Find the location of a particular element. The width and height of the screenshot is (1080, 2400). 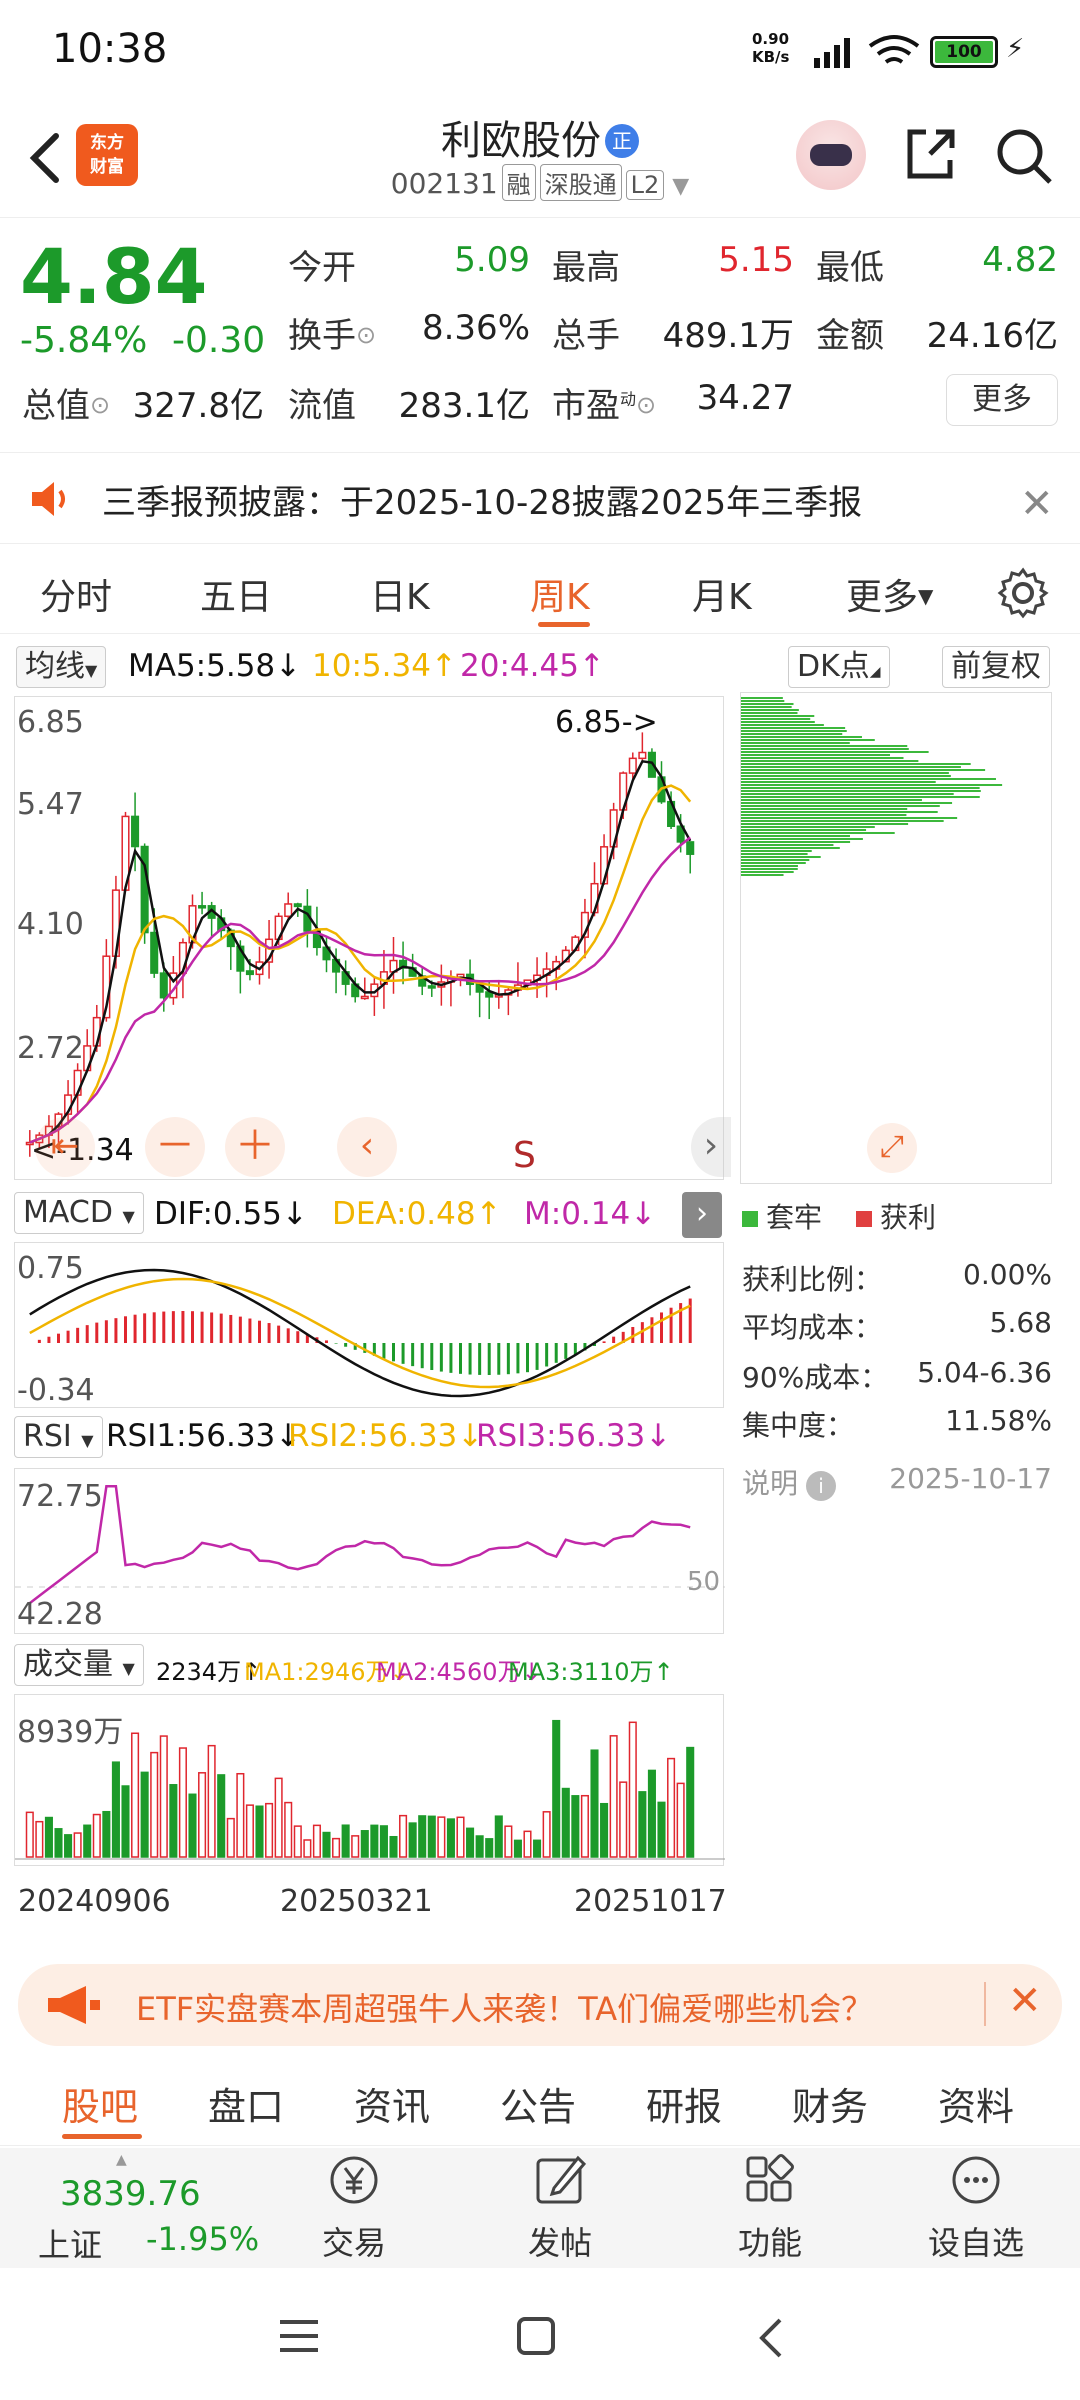

rsi2-value: RSI2:56.33↓ is located at coordinates (386, 1436).